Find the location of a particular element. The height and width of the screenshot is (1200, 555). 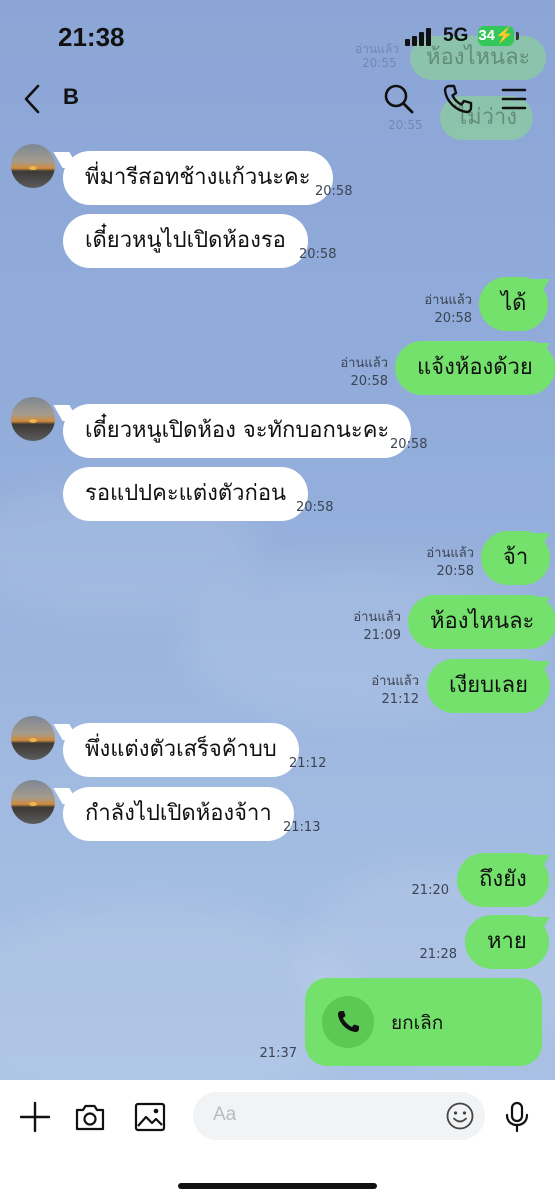

message-time: 21:13 is located at coordinates (302, 827).